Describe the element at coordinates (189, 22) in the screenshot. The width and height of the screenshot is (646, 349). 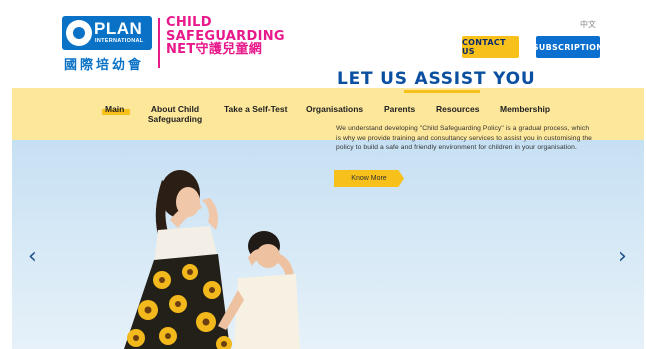
I see `csn-line-1: CHILD` at that location.